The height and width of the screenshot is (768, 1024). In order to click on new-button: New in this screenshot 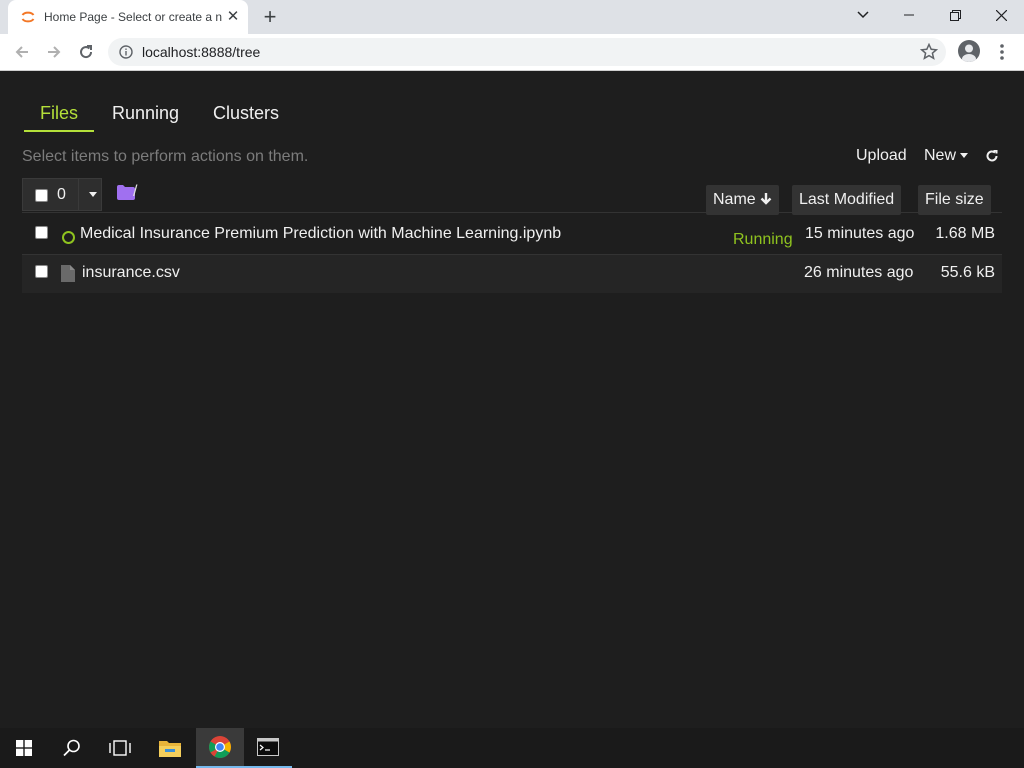, I will do `click(946, 156)`.